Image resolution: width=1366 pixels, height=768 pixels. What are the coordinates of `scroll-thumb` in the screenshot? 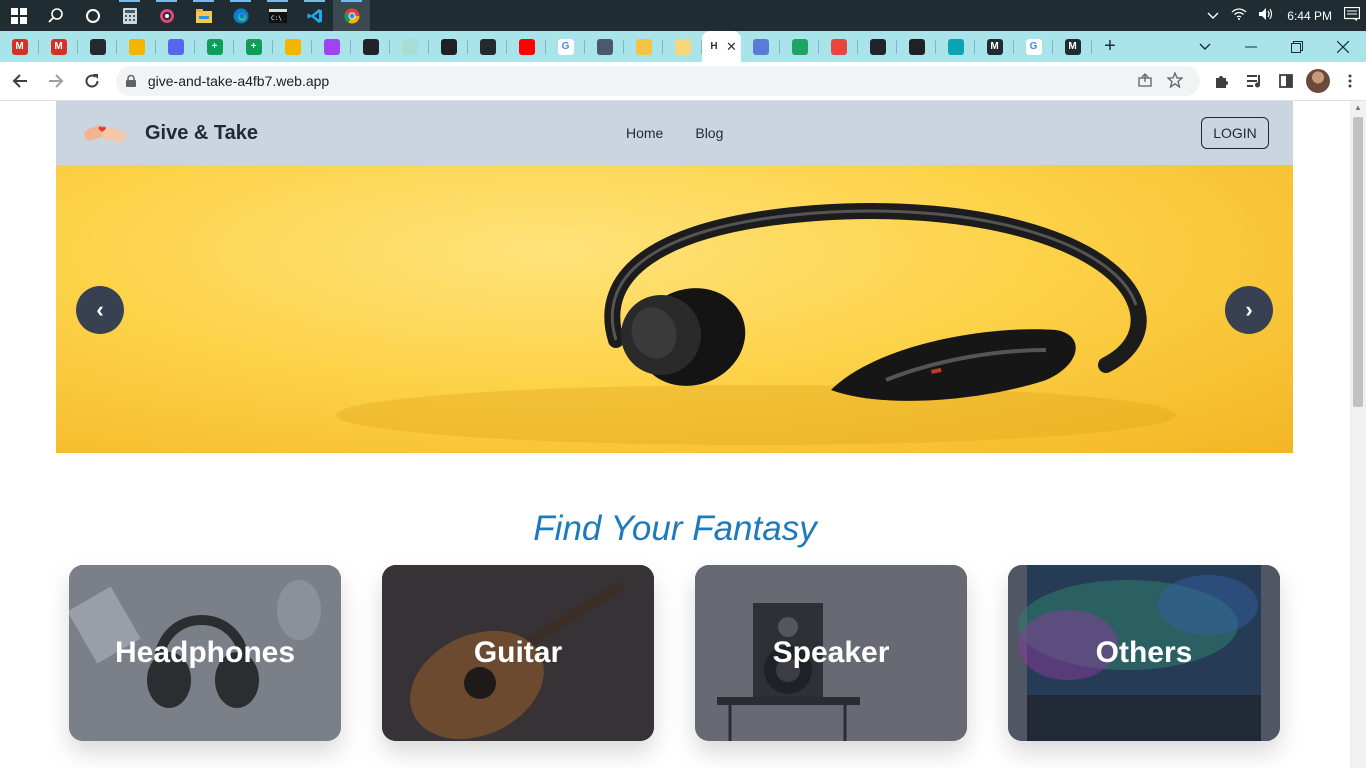 It's located at (1358, 262).